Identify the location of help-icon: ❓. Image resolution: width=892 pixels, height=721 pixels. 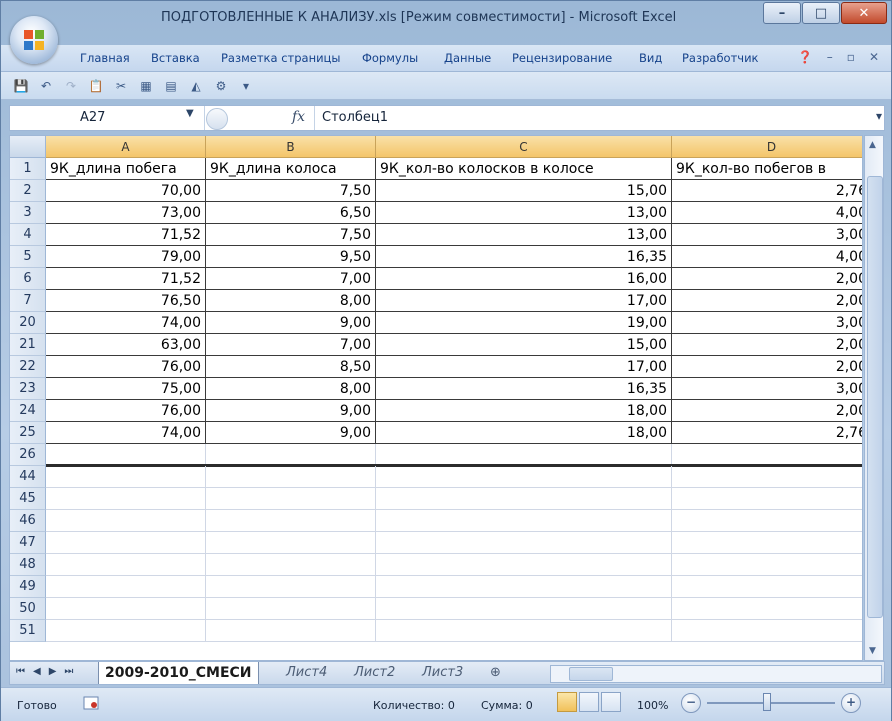
(805, 57).